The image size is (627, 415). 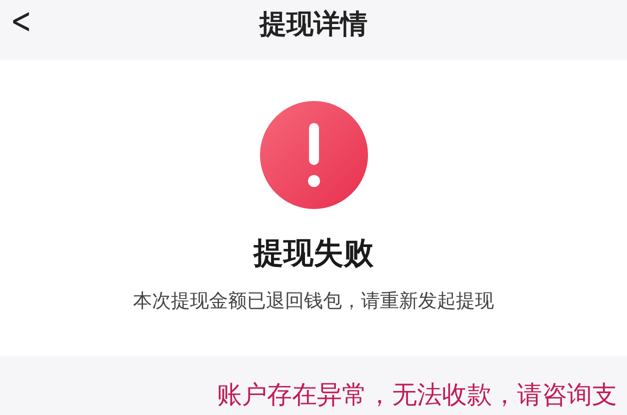 I want to click on result-message: 本次提现金额已退回钱包，请重新发起提现, so click(x=313, y=301).